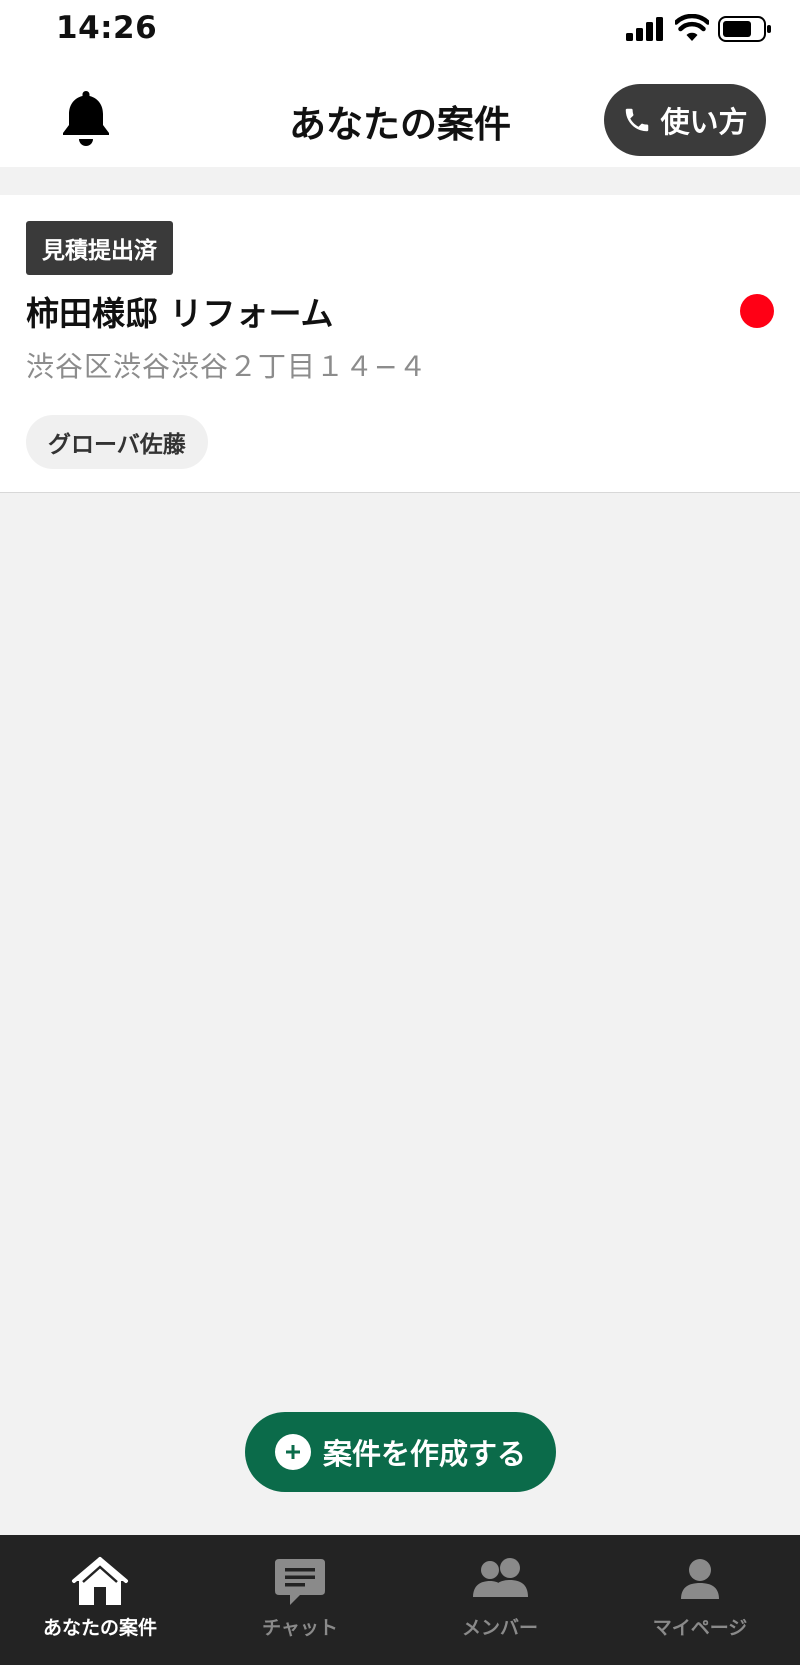  What do you see at coordinates (704, 122) in the screenshot?
I see `howto-label: 使い方` at bounding box center [704, 122].